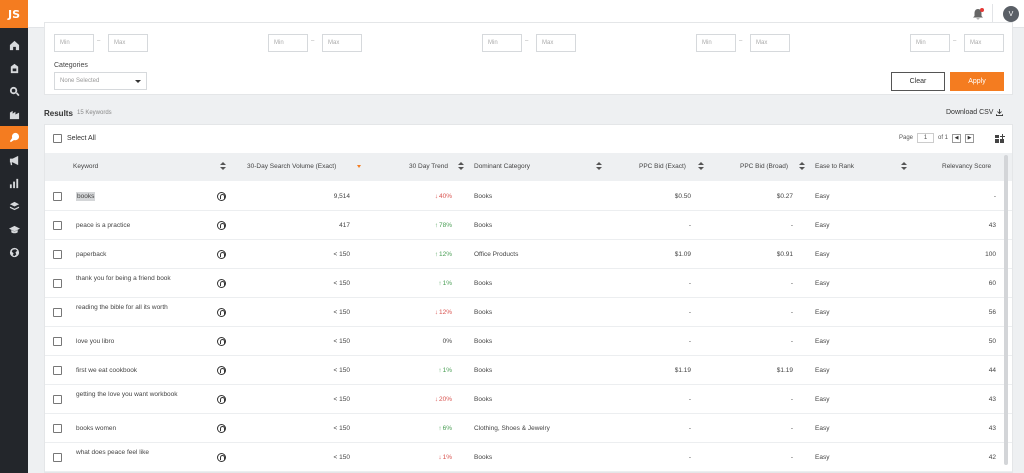  What do you see at coordinates (131, 370) in the screenshot?
I see `keyword-cell: first we eat cookbook` at bounding box center [131, 370].